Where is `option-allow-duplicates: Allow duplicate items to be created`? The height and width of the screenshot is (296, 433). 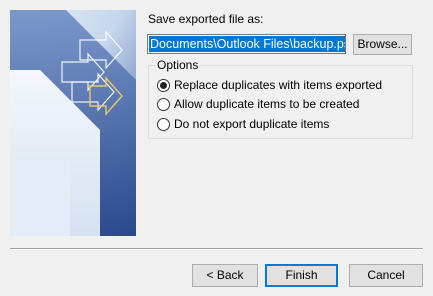 option-allow-duplicates: Allow duplicate items to be created is located at coordinates (258, 104).